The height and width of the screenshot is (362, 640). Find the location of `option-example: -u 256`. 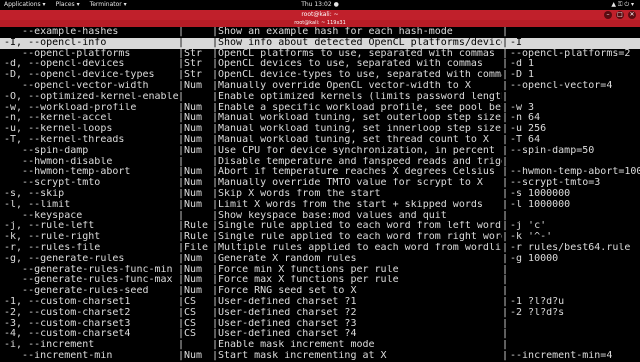

option-example: -u 256 is located at coordinates (528, 129).